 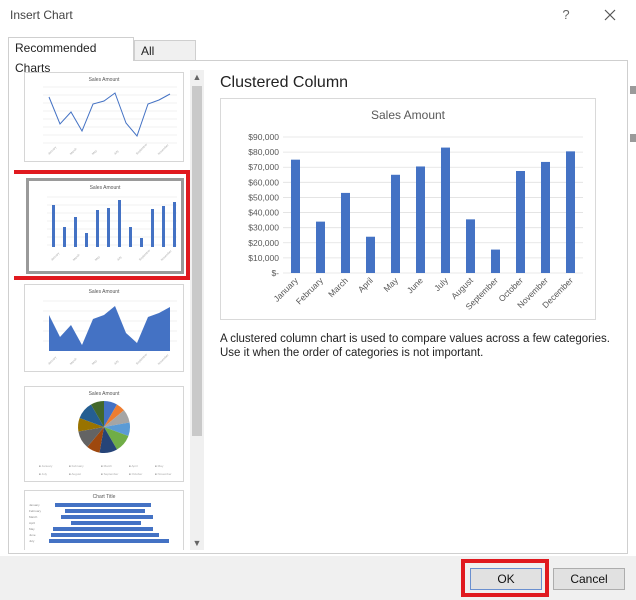 What do you see at coordinates (318, 16) in the screenshot?
I see `title-bar: Insert Chart ?` at bounding box center [318, 16].